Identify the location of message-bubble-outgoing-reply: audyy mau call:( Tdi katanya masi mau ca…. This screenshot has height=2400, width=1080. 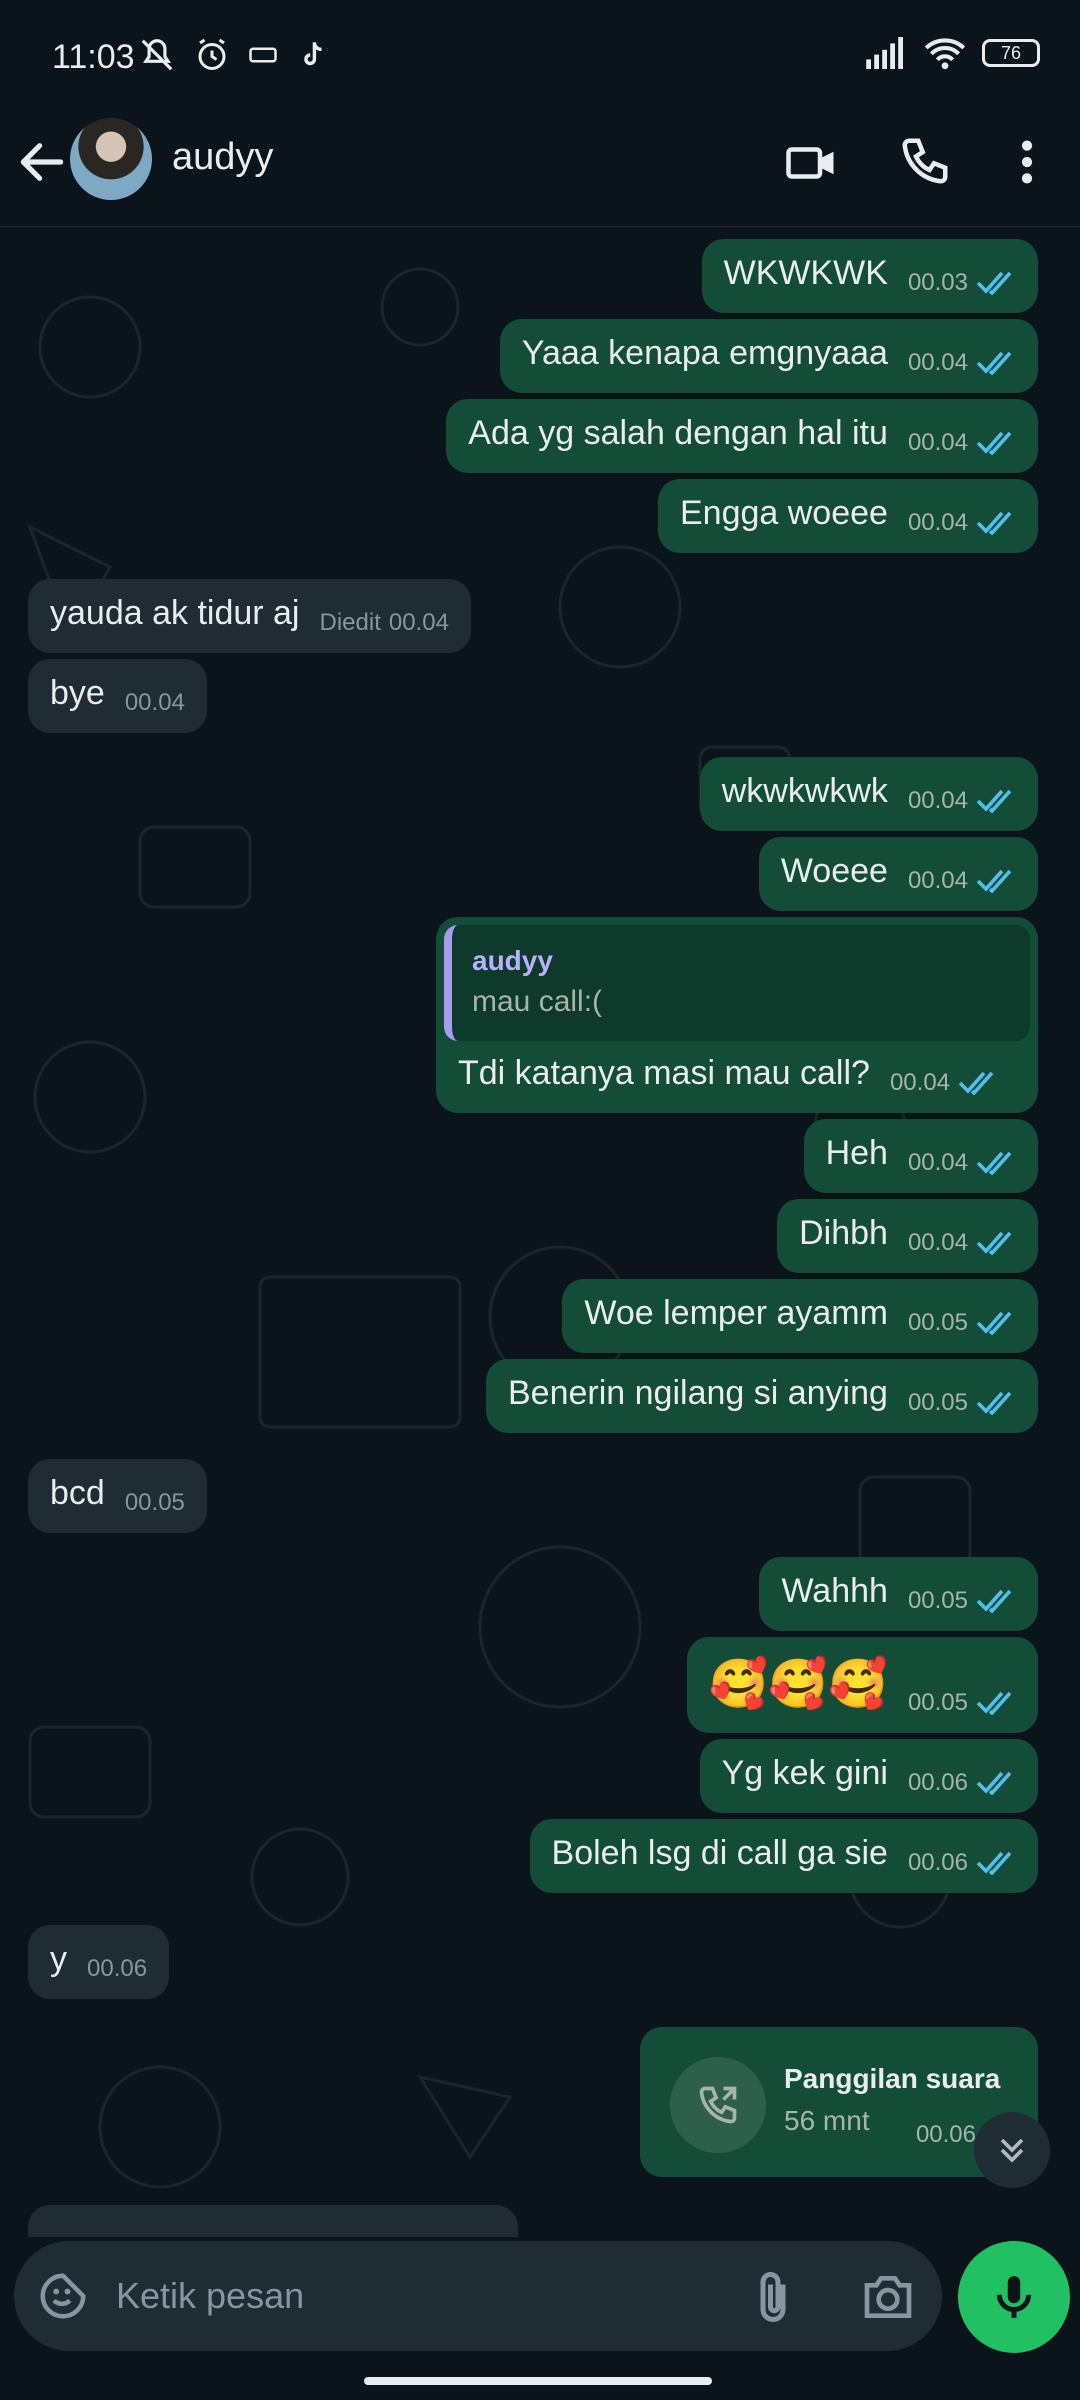
(737, 1015).